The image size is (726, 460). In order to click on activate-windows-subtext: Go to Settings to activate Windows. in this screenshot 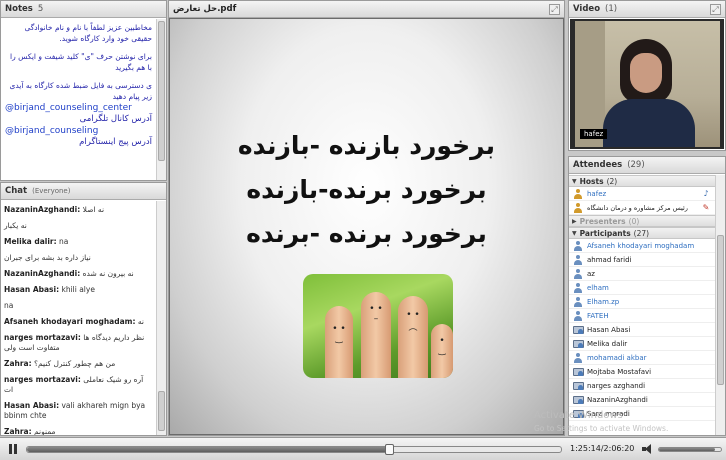, I will do `click(601, 428)`.